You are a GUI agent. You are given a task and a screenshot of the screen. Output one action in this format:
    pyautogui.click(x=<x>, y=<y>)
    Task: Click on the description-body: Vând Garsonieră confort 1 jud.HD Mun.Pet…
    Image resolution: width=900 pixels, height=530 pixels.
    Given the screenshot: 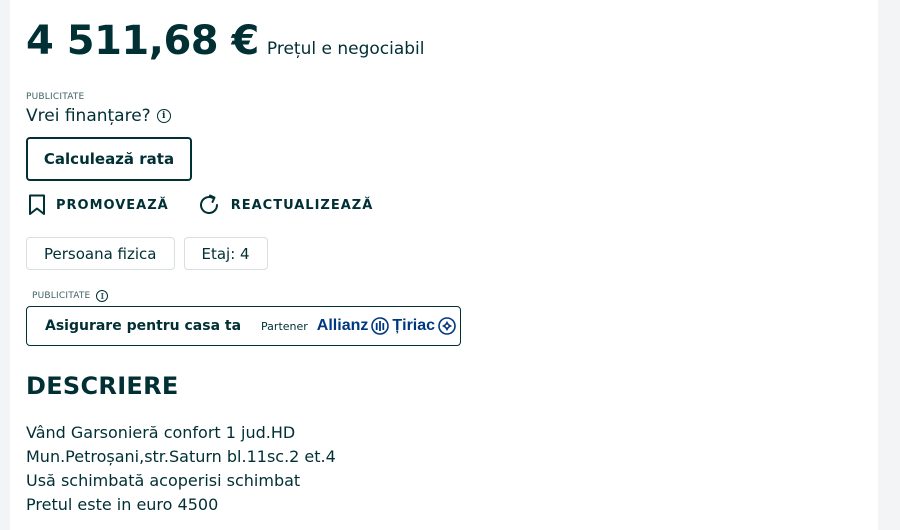 What is the action you would take?
    pyautogui.click(x=181, y=469)
    